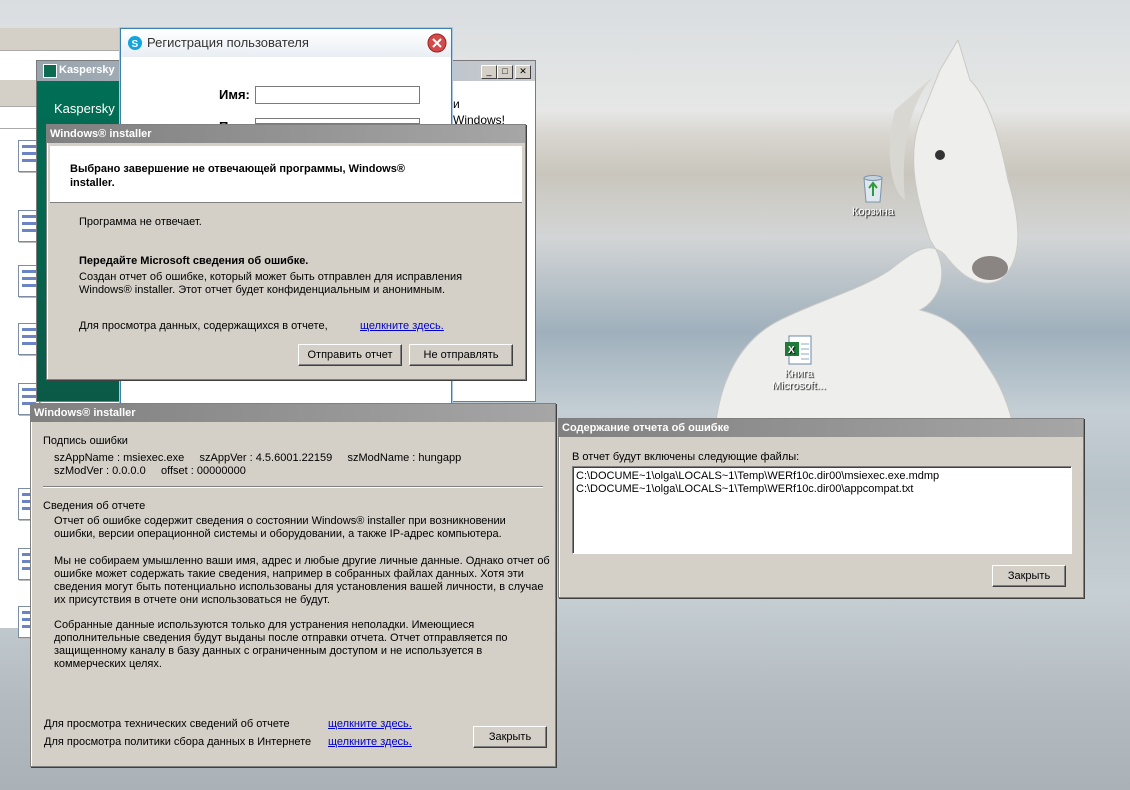 Image resolution: width=1130 pixels, height=790 pixels. Describe the element at coordinates (489, 72) in the screenshot. I see `minimize-button: _` at that location.